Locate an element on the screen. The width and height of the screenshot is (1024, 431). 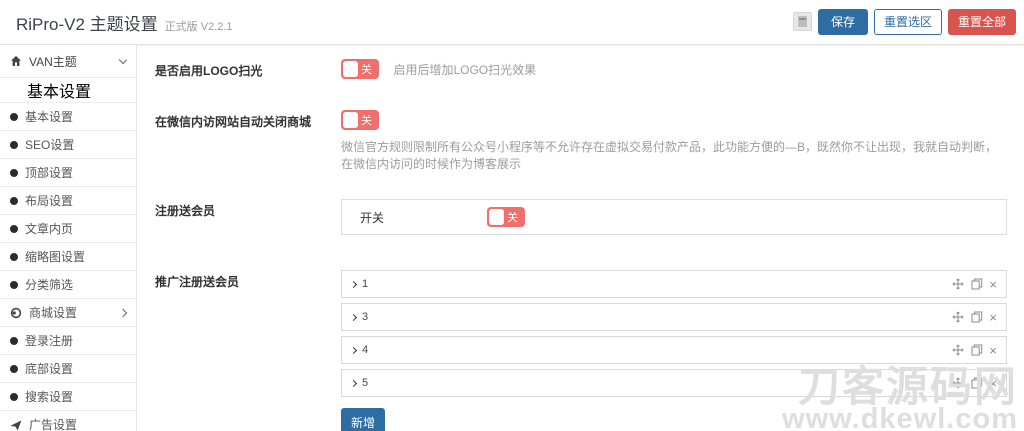
setting-description: 启用后增加LOGO扫光效果 is located at coordinates (465, 69).